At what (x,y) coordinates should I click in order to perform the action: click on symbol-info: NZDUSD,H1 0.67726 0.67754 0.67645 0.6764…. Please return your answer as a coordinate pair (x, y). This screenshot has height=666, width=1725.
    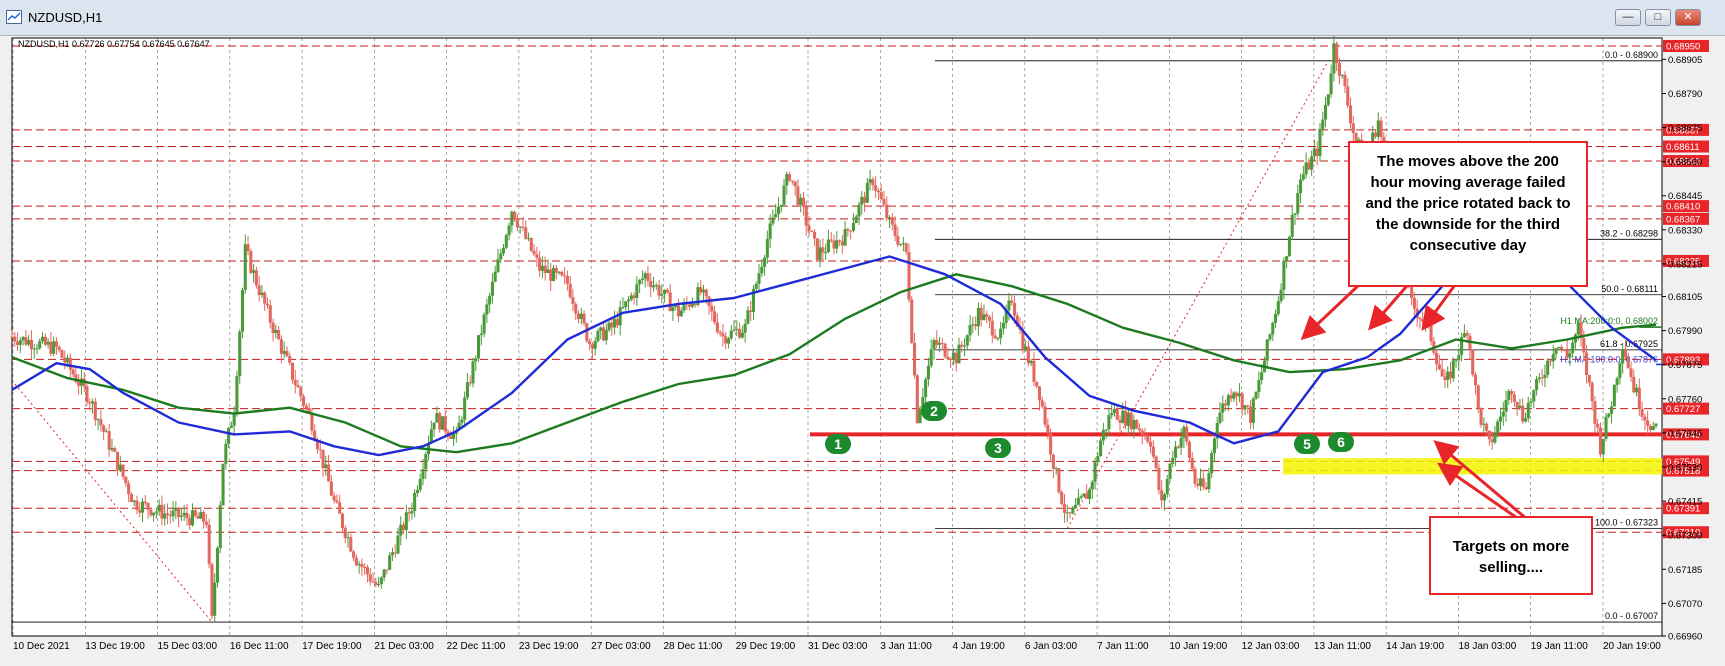
    Looking at the image, I should click on (114, 44).